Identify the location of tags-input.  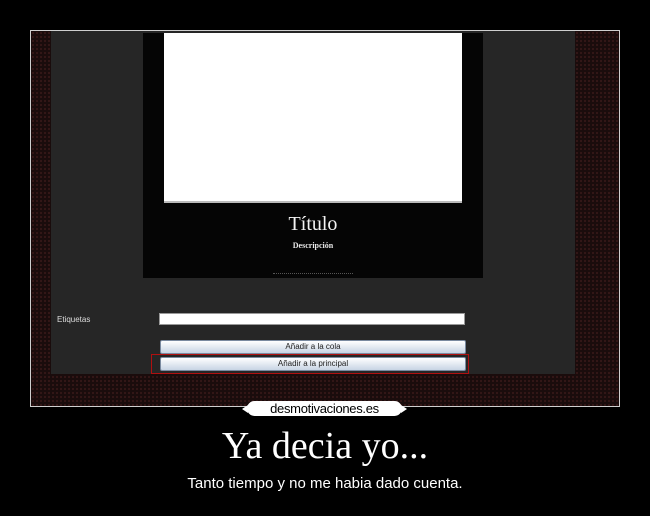
(312, 319).